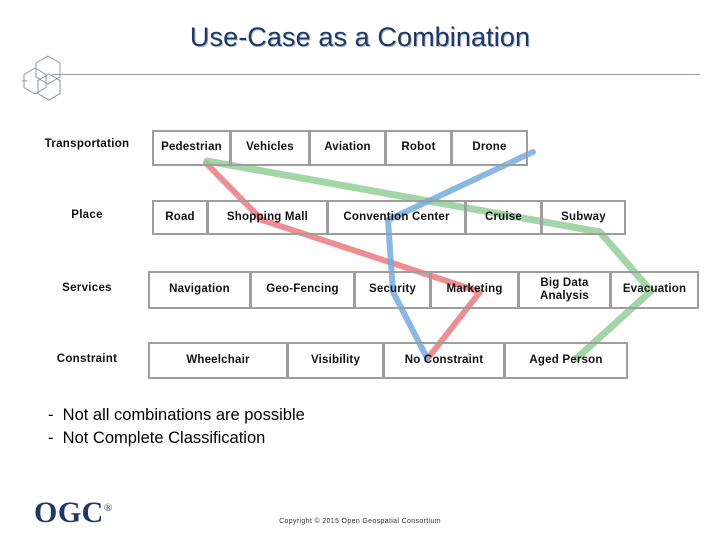  I want to click on row-label-transportation: Transportation, so click(87, 144).